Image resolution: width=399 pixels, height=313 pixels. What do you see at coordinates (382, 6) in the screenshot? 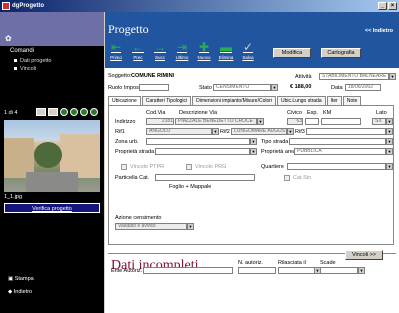
I see `minimize-button: _` at bounding box center [382, 6].